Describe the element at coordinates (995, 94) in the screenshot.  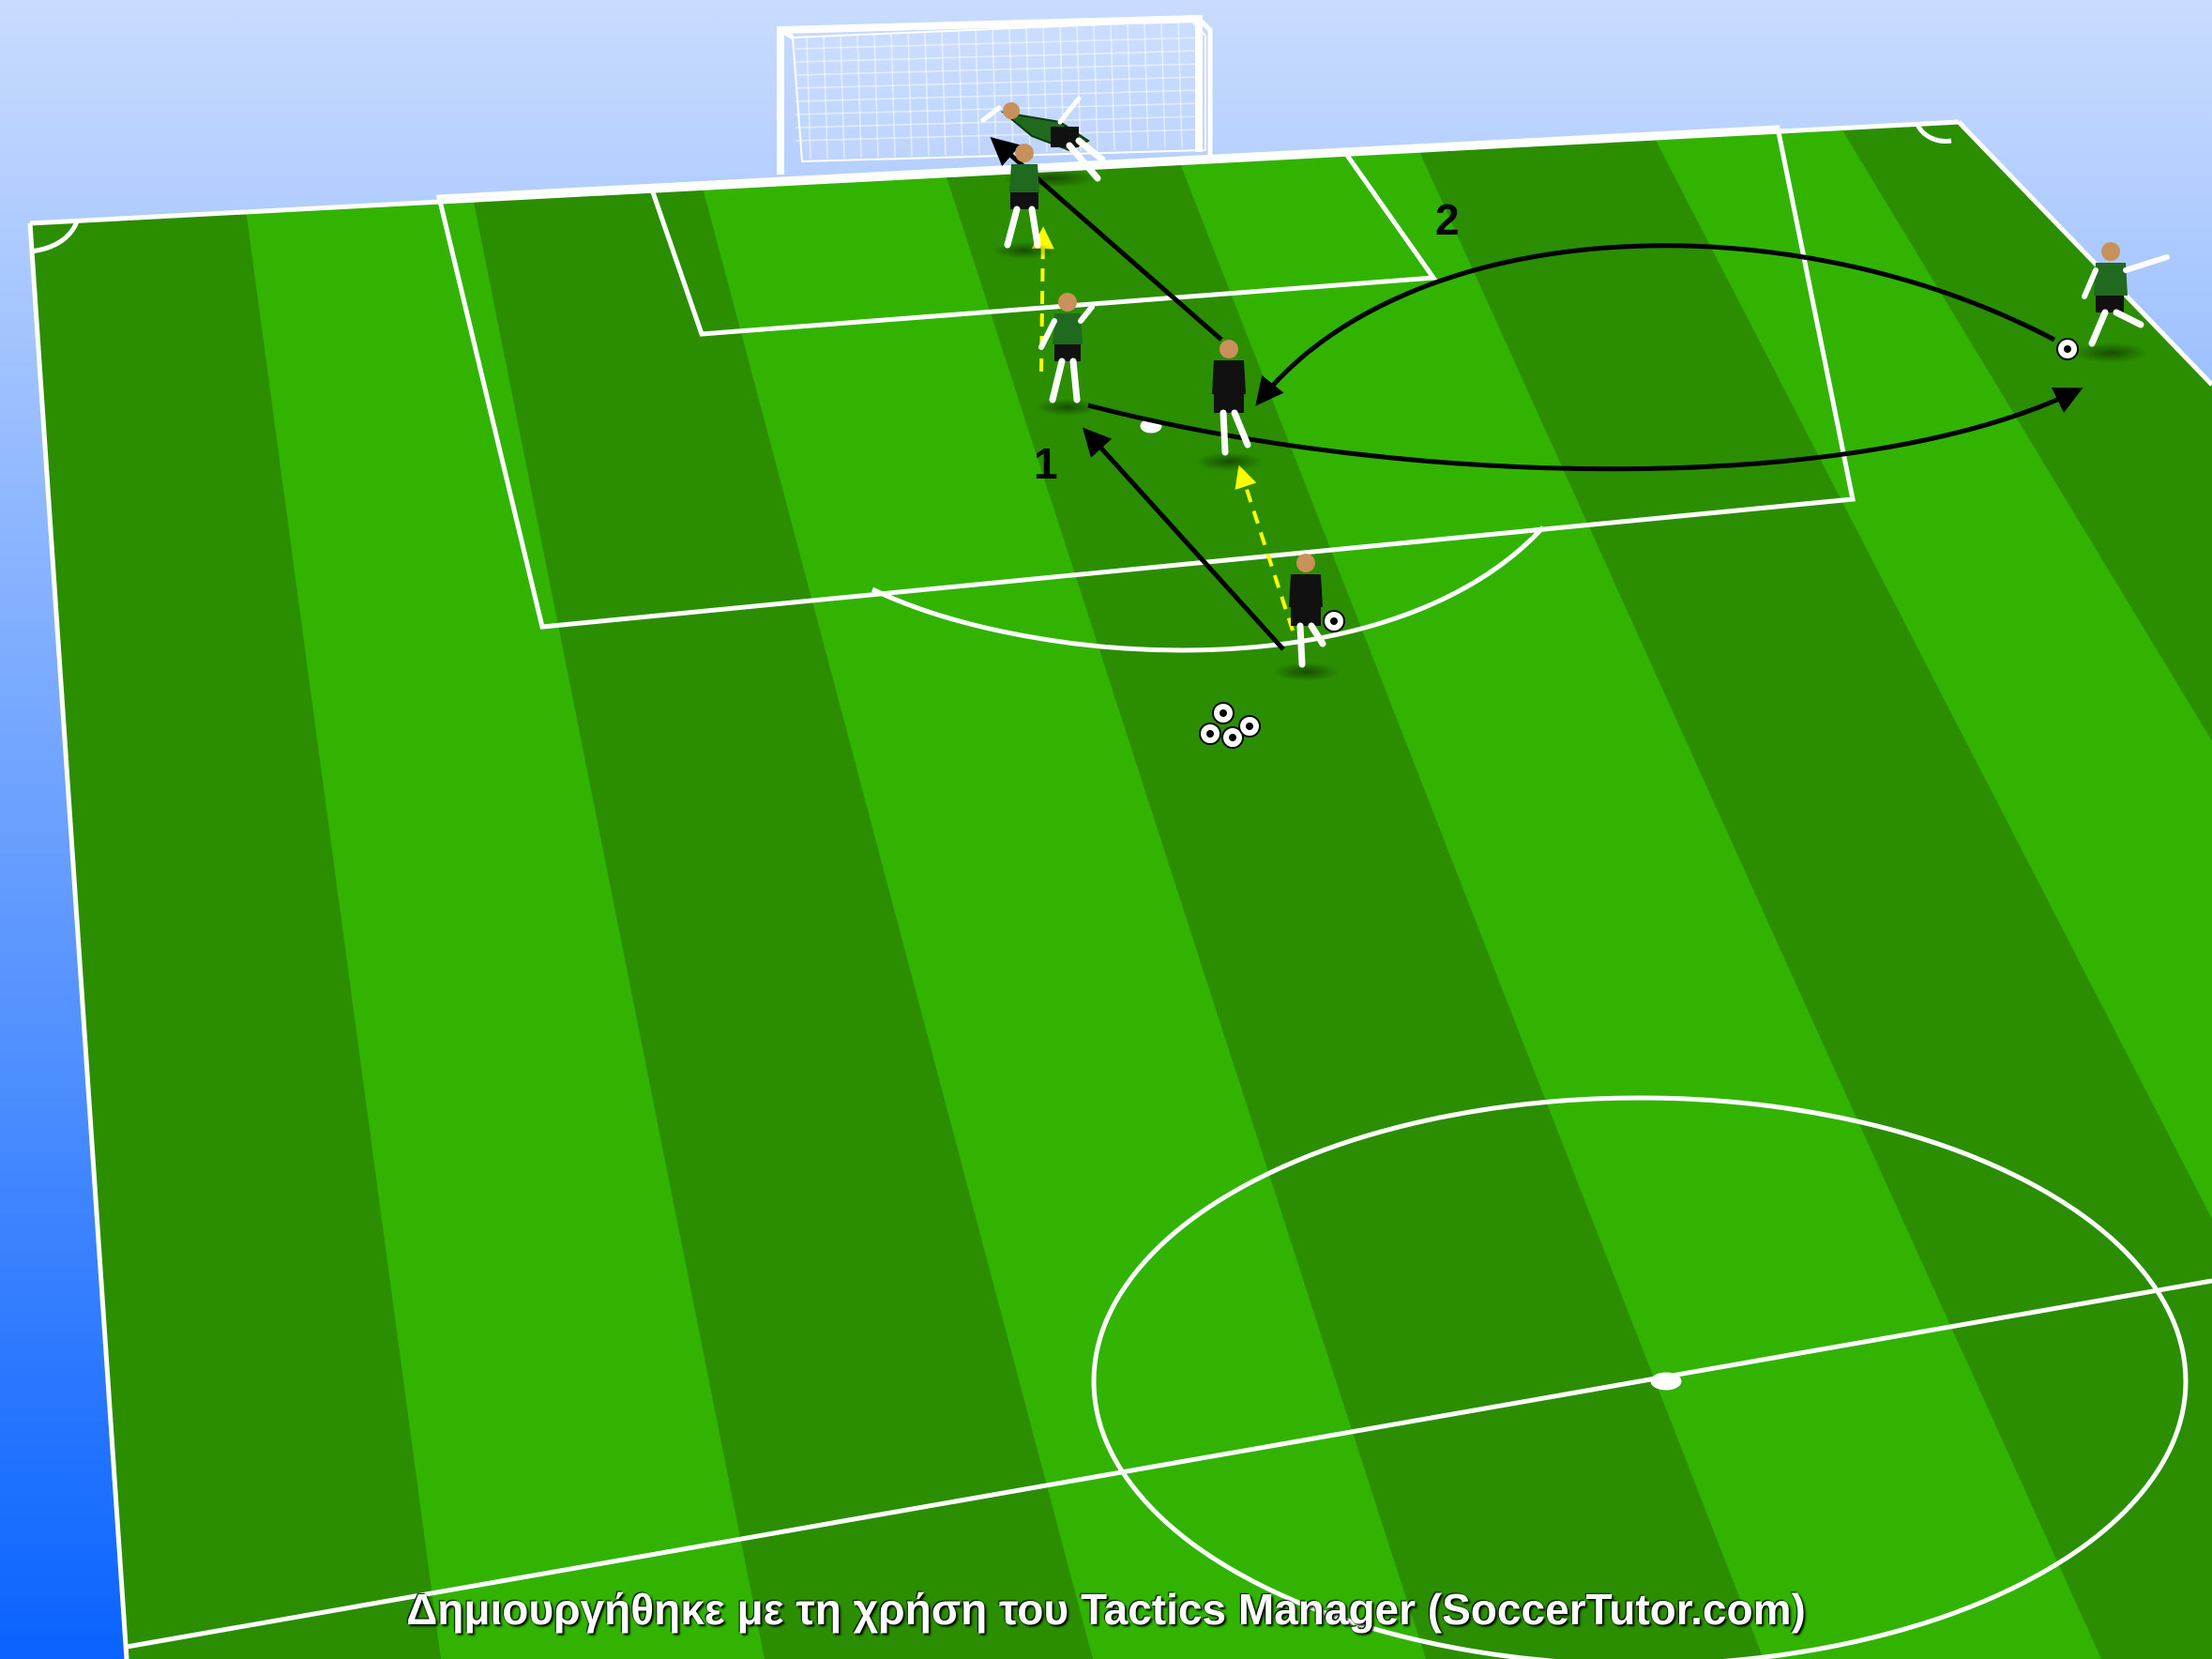
I see `goal` at that location.